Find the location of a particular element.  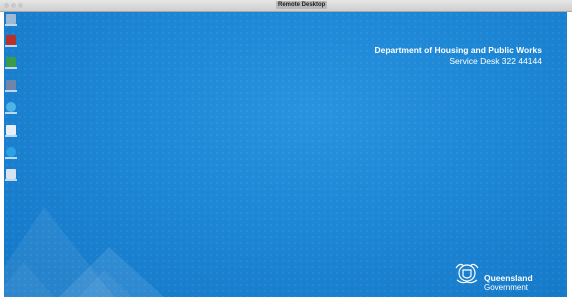

department-name: Department of Housing and Public Works is located at coordinates (458, 50).